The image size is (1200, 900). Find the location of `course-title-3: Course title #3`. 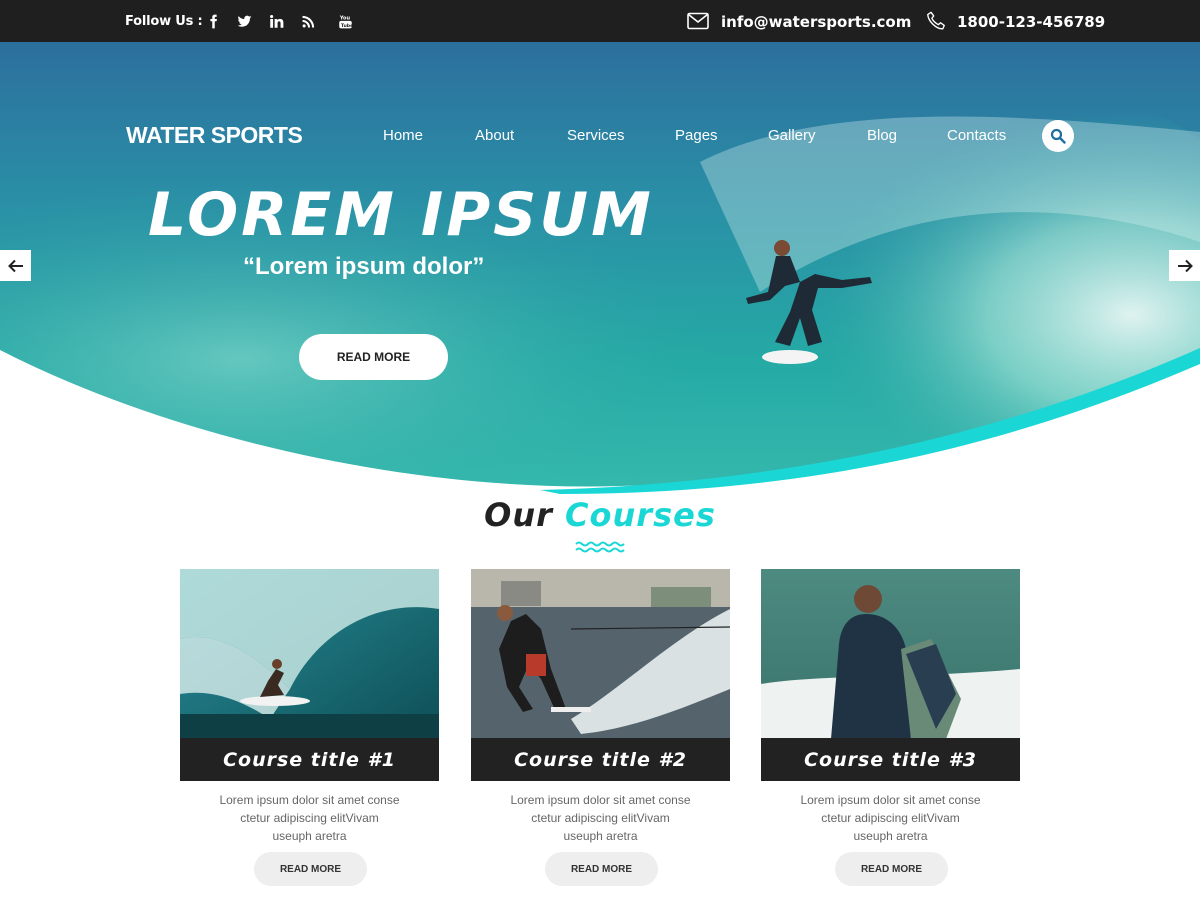

course-title-3: Course title #3 is located at coordinates (890, 759).